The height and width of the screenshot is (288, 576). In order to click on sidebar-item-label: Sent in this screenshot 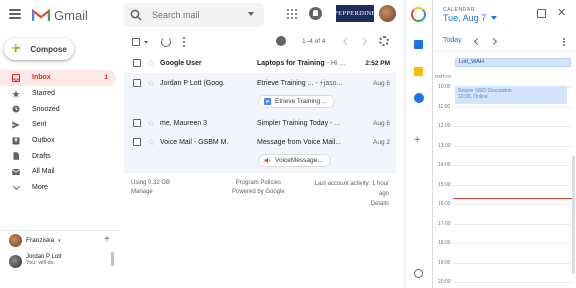, I will do `click(39, 125)`.